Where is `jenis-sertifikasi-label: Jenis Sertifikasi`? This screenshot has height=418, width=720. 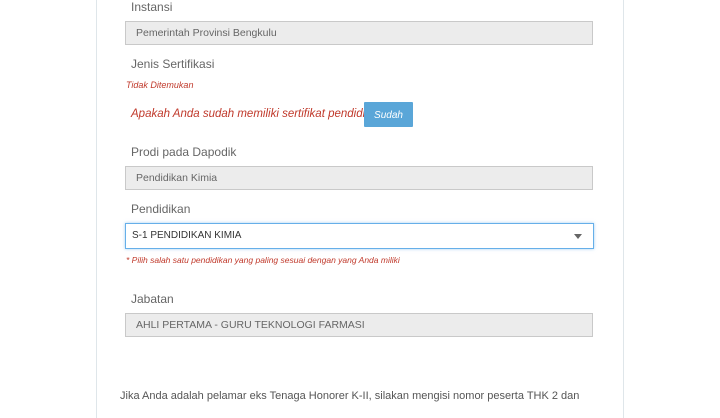
jenis-sertifikasi-label: Jenis Sertifikasi is located at coordinates (173, 64).